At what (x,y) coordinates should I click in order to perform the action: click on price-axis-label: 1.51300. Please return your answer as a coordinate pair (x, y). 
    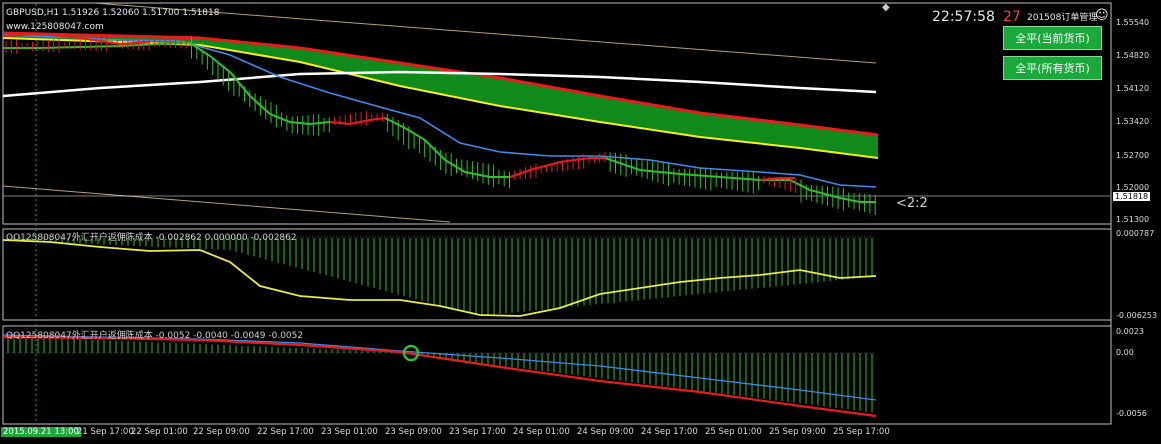
    Looking at the image, I should click on (1133, 219).